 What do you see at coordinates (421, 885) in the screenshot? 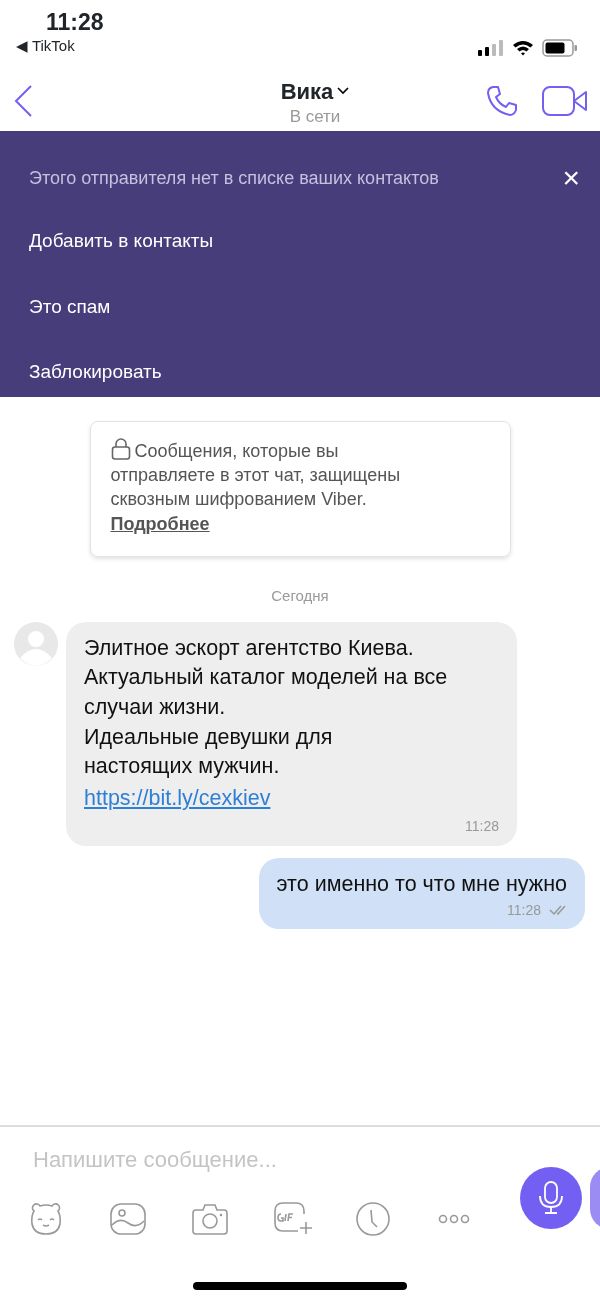
I see `message-text: это именно то что мне нужно` at bounding box center [421, 885].